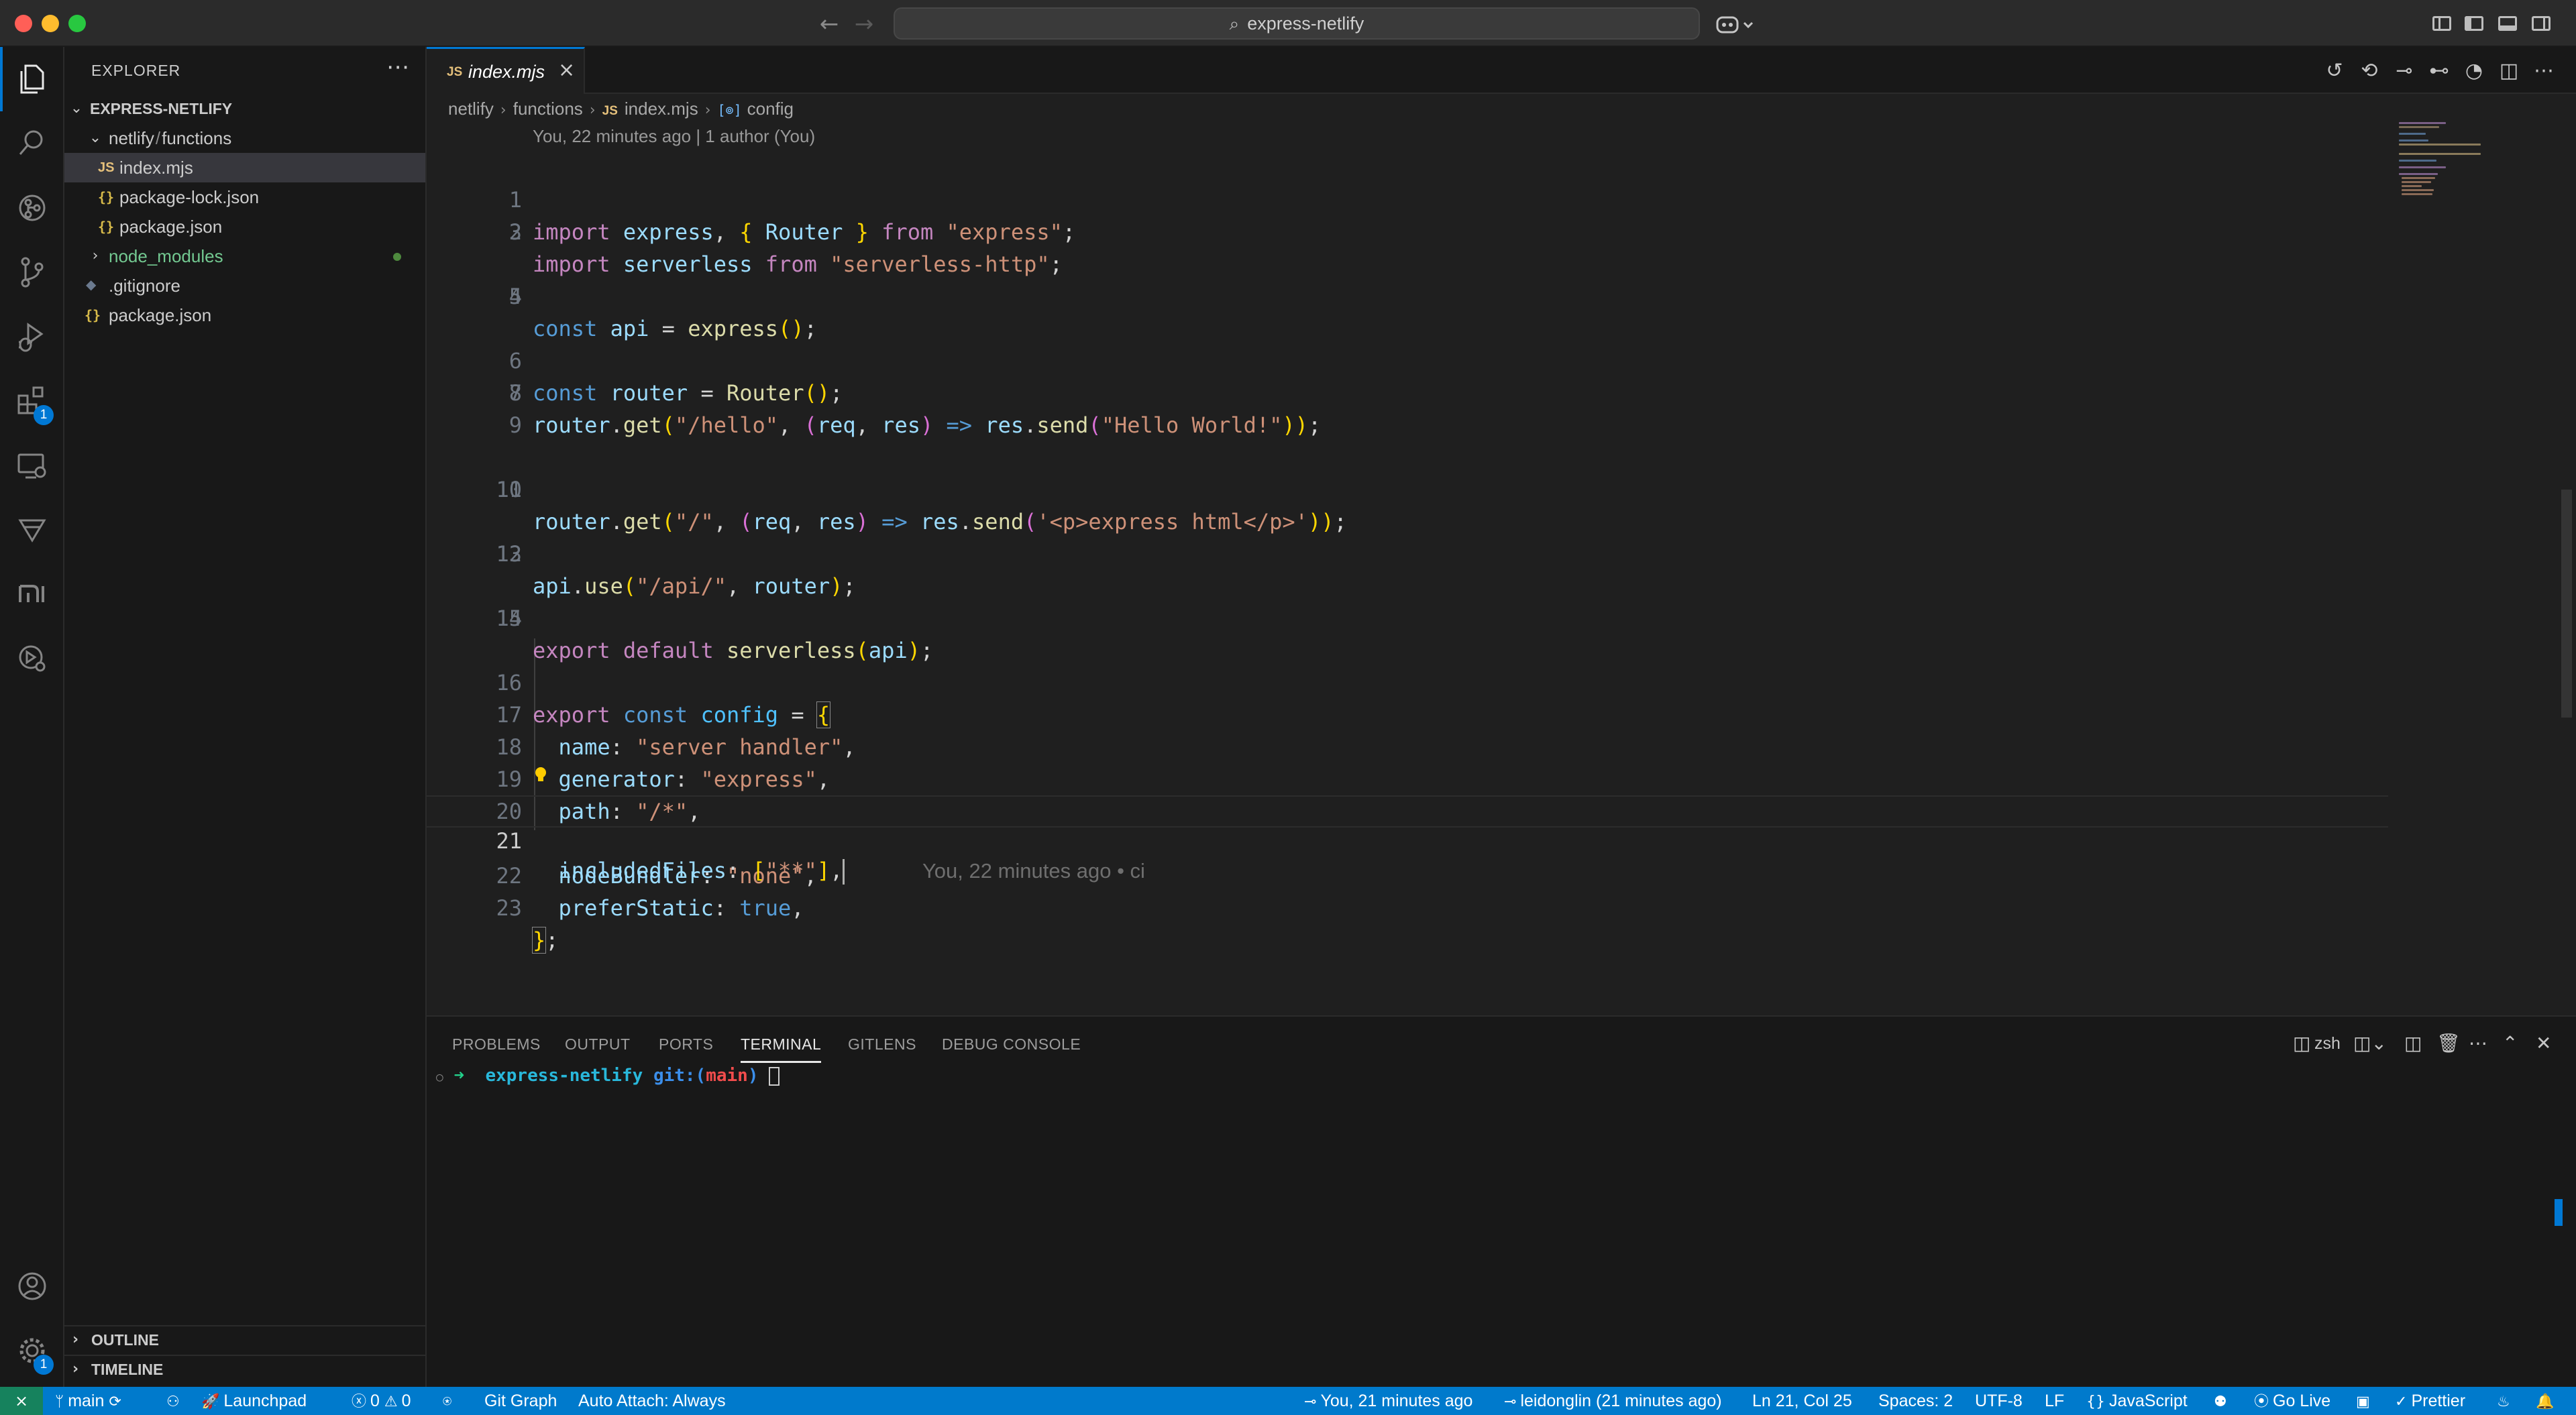 The height and width of the screenshot is (1415, 2576). Describe the element at coordinates (548, 109) in the screenshot. I see `breadcrumb-functions: functions` at that location.